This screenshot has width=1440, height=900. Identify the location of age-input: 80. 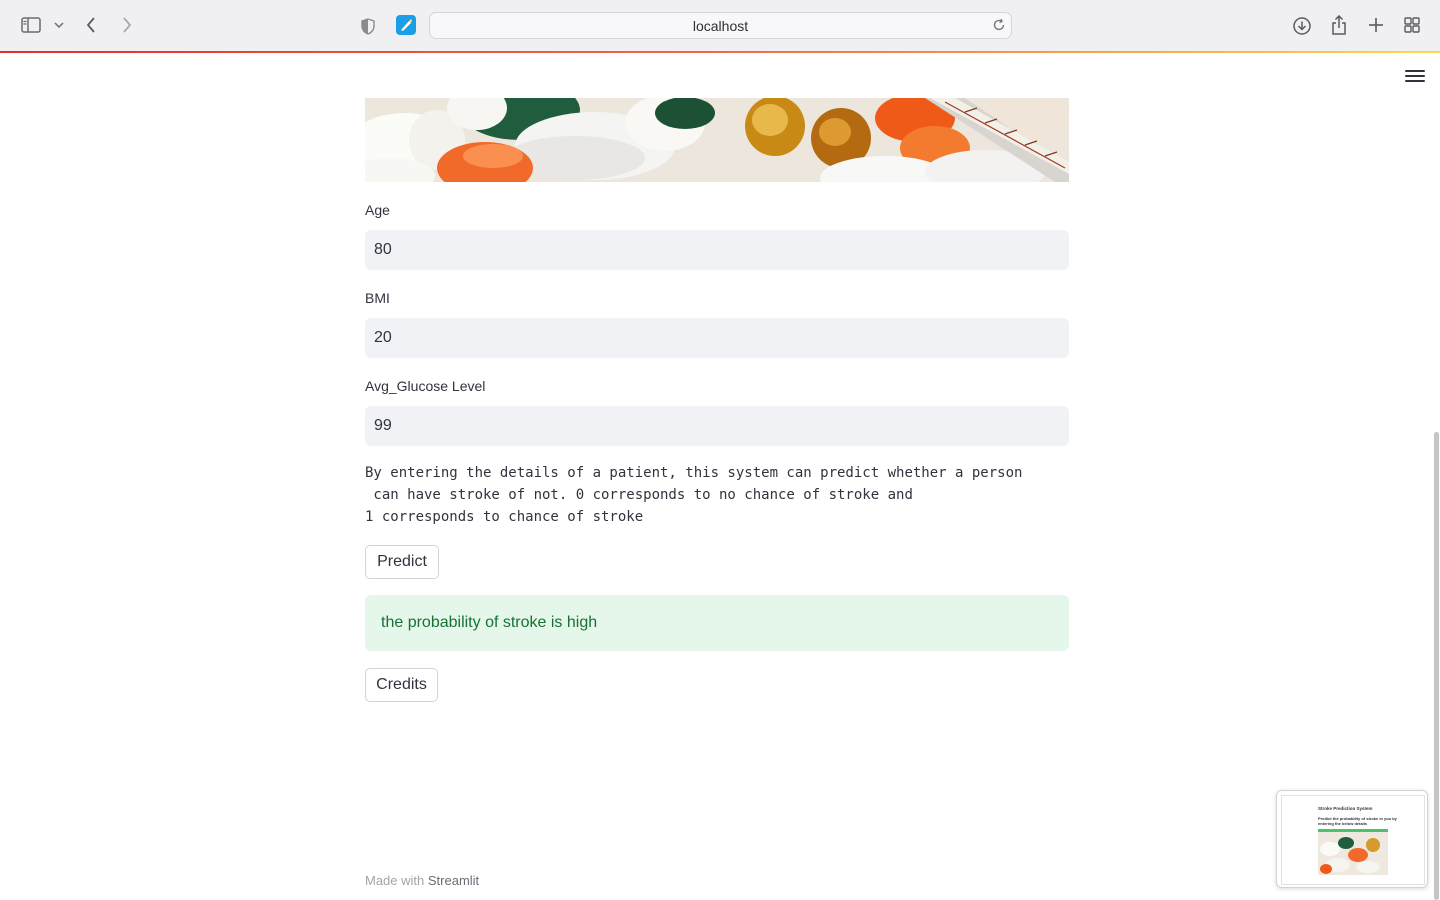
(717, 250).